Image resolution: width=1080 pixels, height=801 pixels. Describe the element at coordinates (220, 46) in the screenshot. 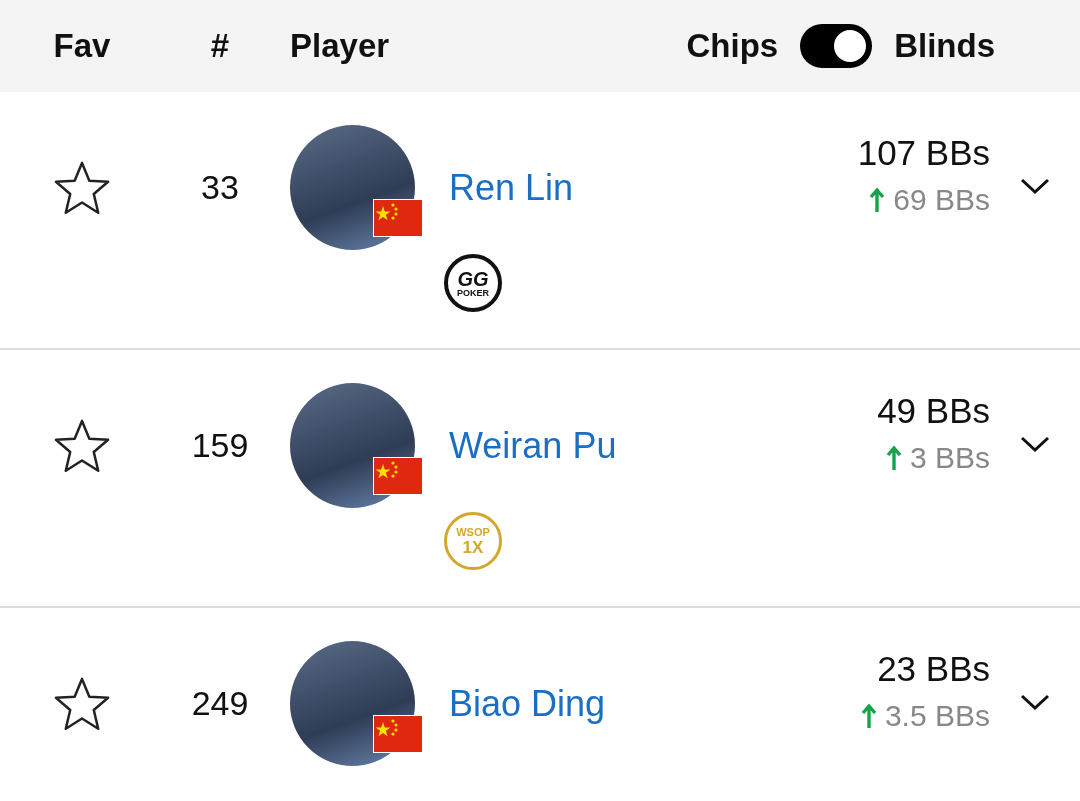

I see `rank-heading: #` at that location.